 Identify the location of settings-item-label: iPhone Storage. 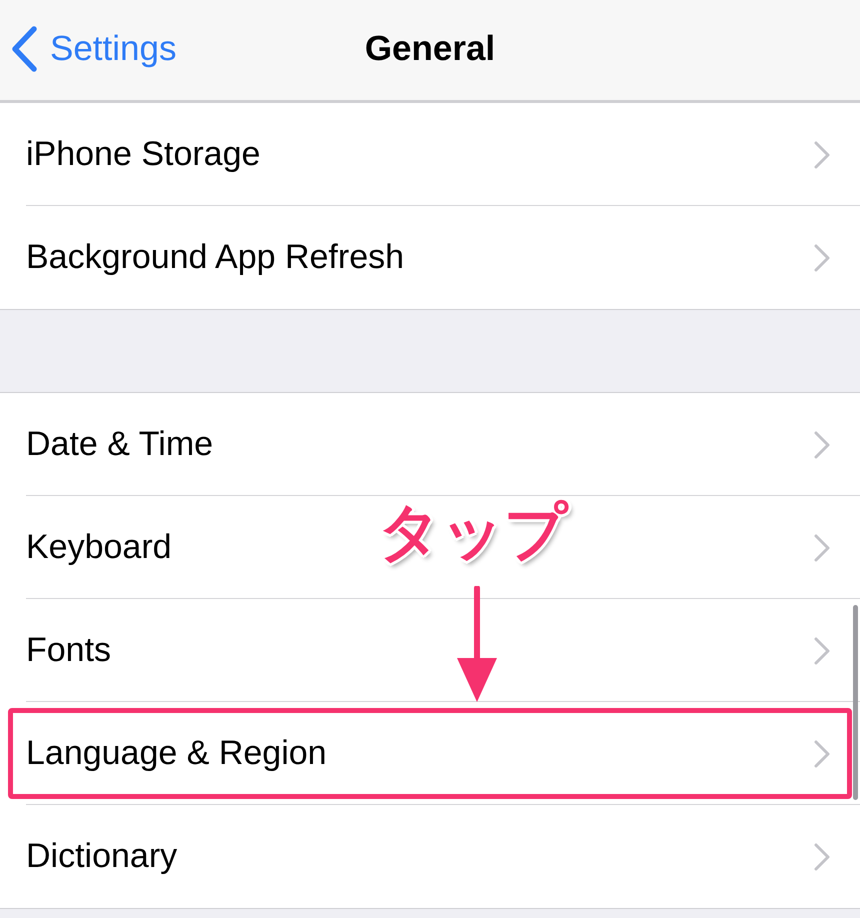
(143, 154).